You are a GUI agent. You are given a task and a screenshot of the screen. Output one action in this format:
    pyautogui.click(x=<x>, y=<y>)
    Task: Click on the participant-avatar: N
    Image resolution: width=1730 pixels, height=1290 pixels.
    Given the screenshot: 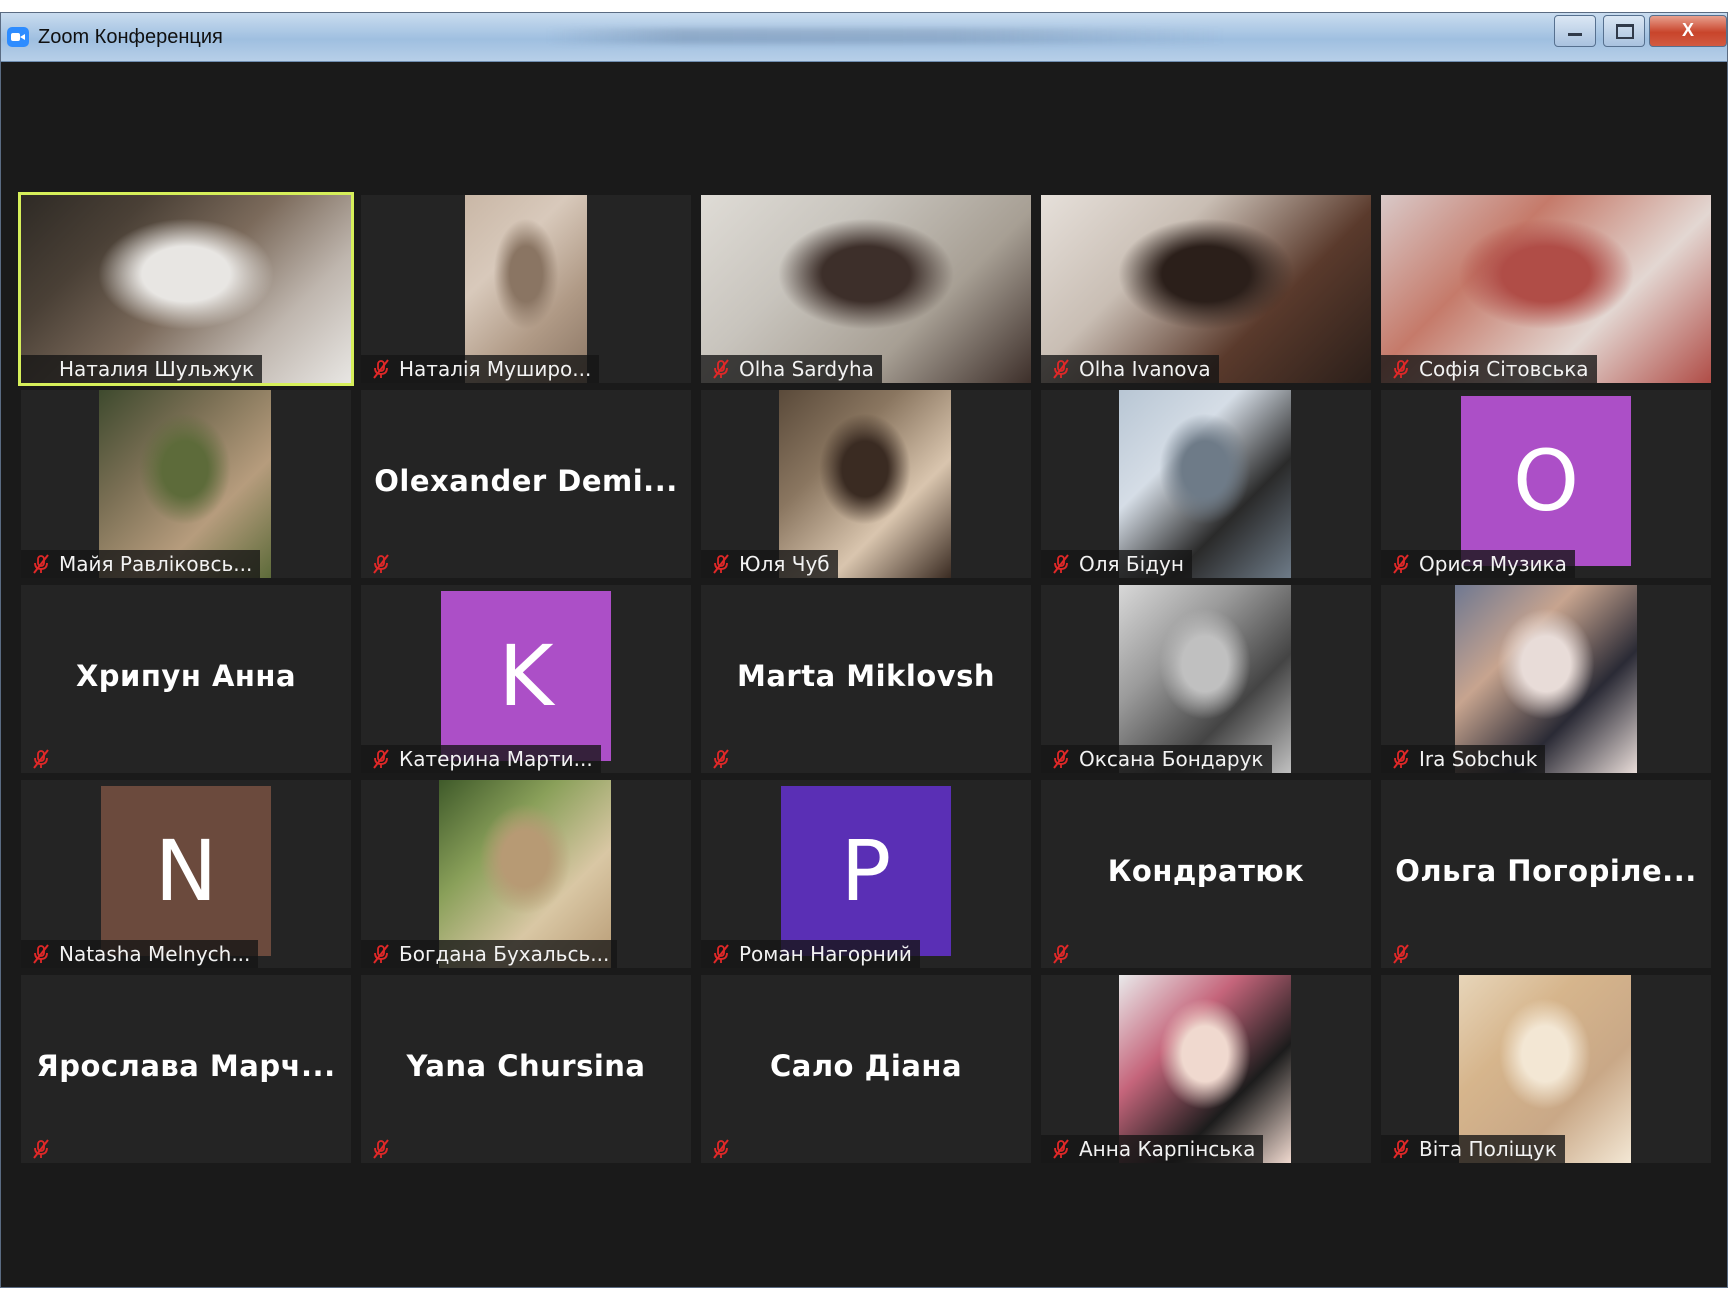 What is the action you would take?
    pyautogui.click(x=186, y=871)
    